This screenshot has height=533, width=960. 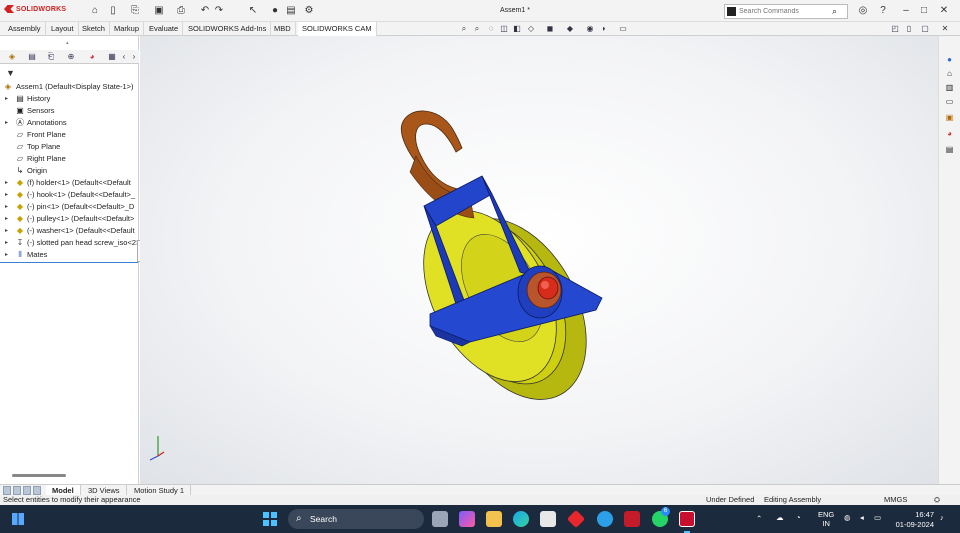 What do you see at coordinates (548, 519) in the screenshot?
I see `store-icon` at bounding box center [548, 519].